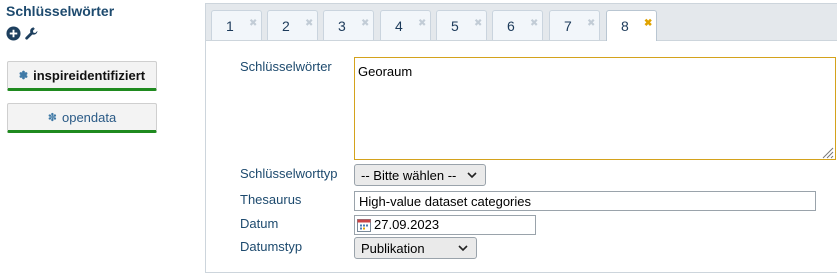 The image size is (837, 273). I want to click on tab-3: 3 ✖, so click(348, 25).